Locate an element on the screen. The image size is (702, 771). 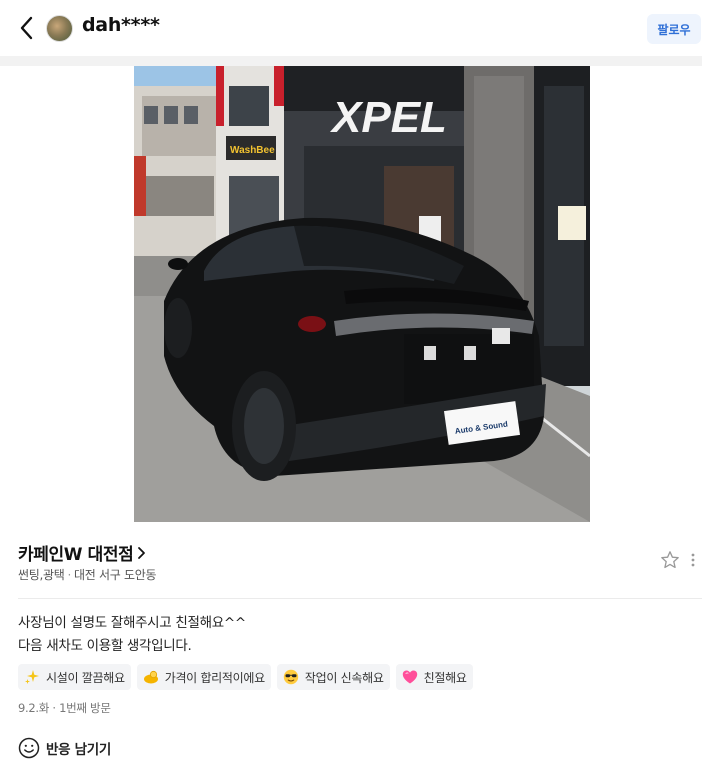
visit-date: 9.2.화 is located at coordinates (34, 708).